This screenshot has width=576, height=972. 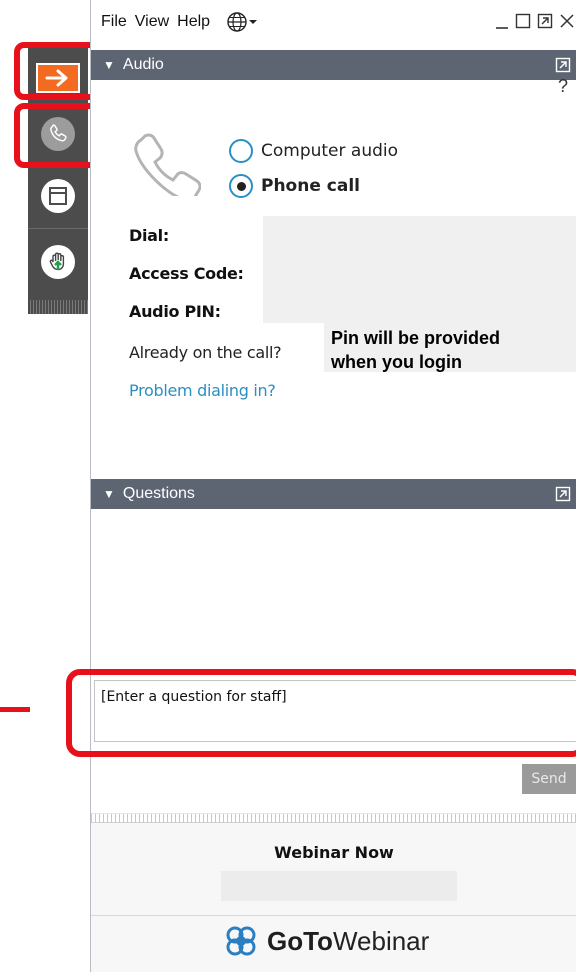 What do you see at coordinates (158, 493) in the screenshot?
I see `questions-panel-title: Questions` at bounding box center [158, 493].